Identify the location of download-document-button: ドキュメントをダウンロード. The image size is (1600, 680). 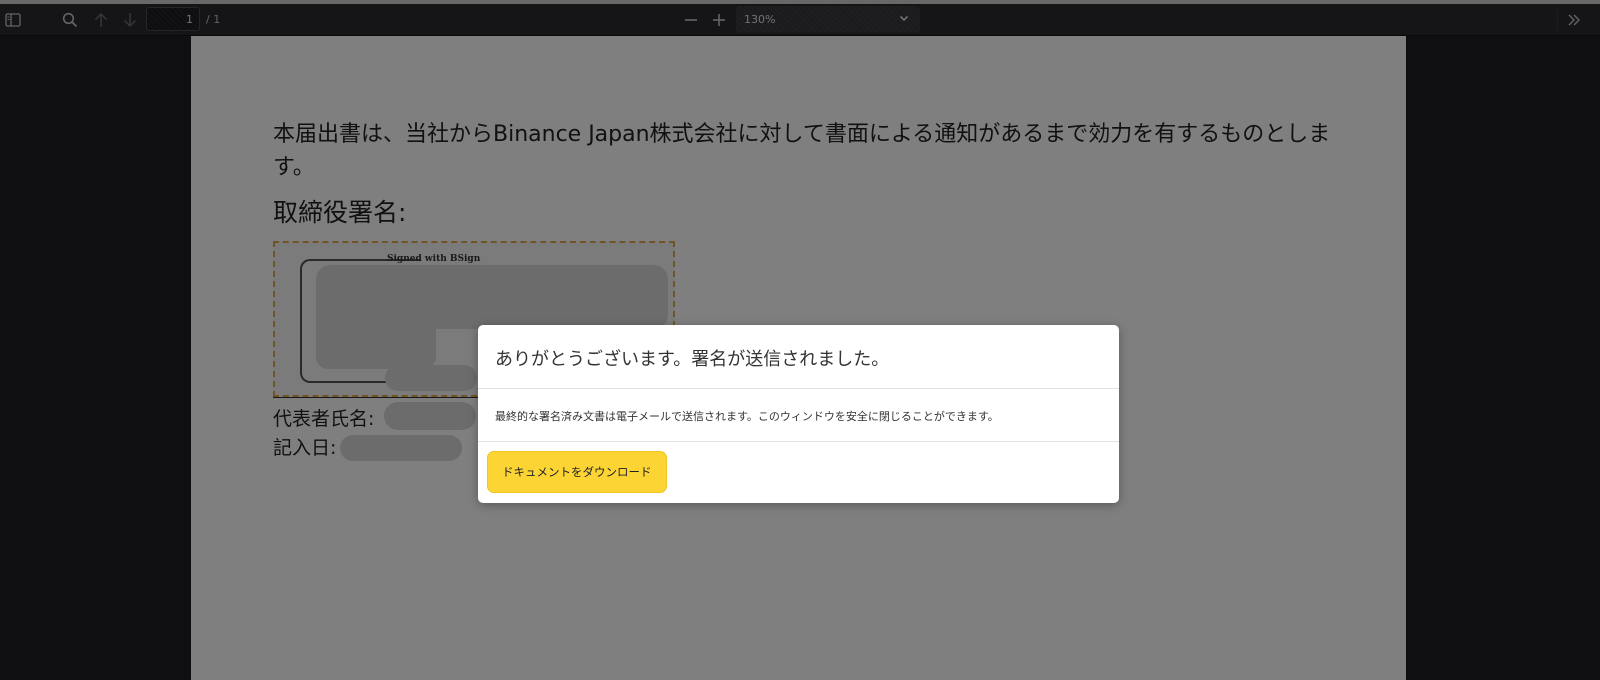
(577, 472).